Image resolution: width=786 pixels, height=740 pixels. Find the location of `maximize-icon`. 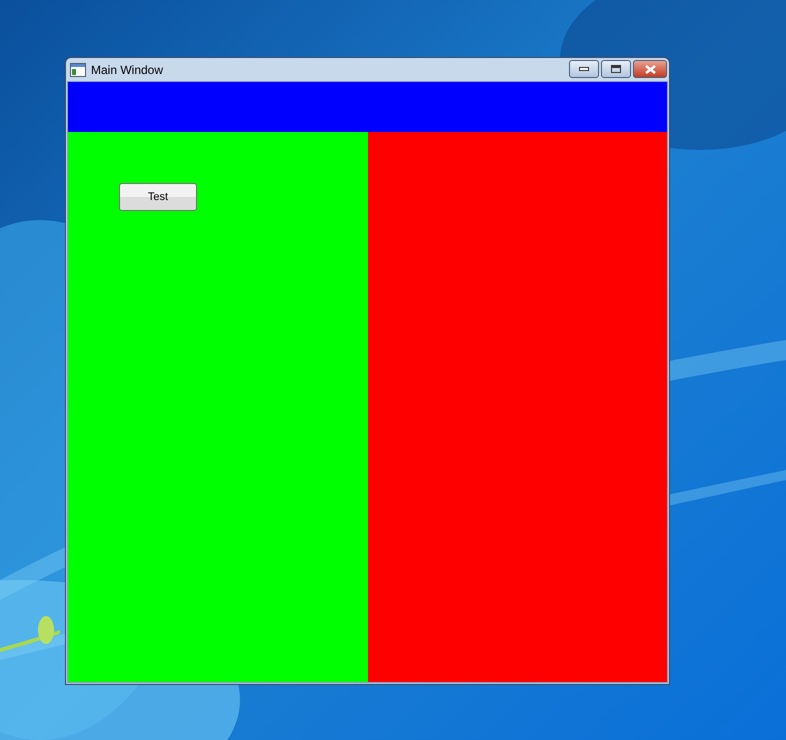

maximize-icon is located at coordinates (616, 69).